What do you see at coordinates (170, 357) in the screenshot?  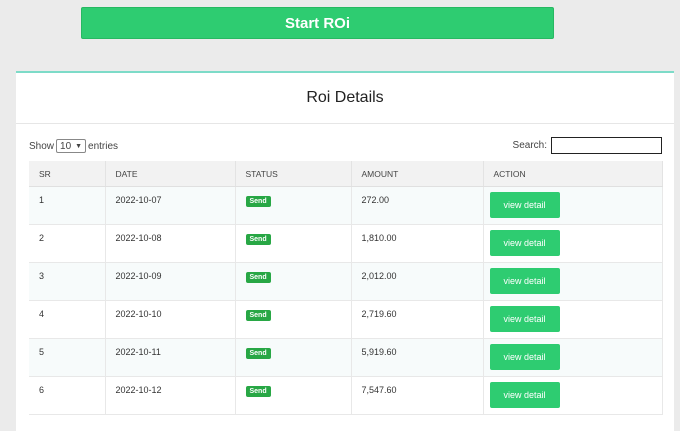 I see `cell-date: 2022-10-11` at bounding box center [170, 357].